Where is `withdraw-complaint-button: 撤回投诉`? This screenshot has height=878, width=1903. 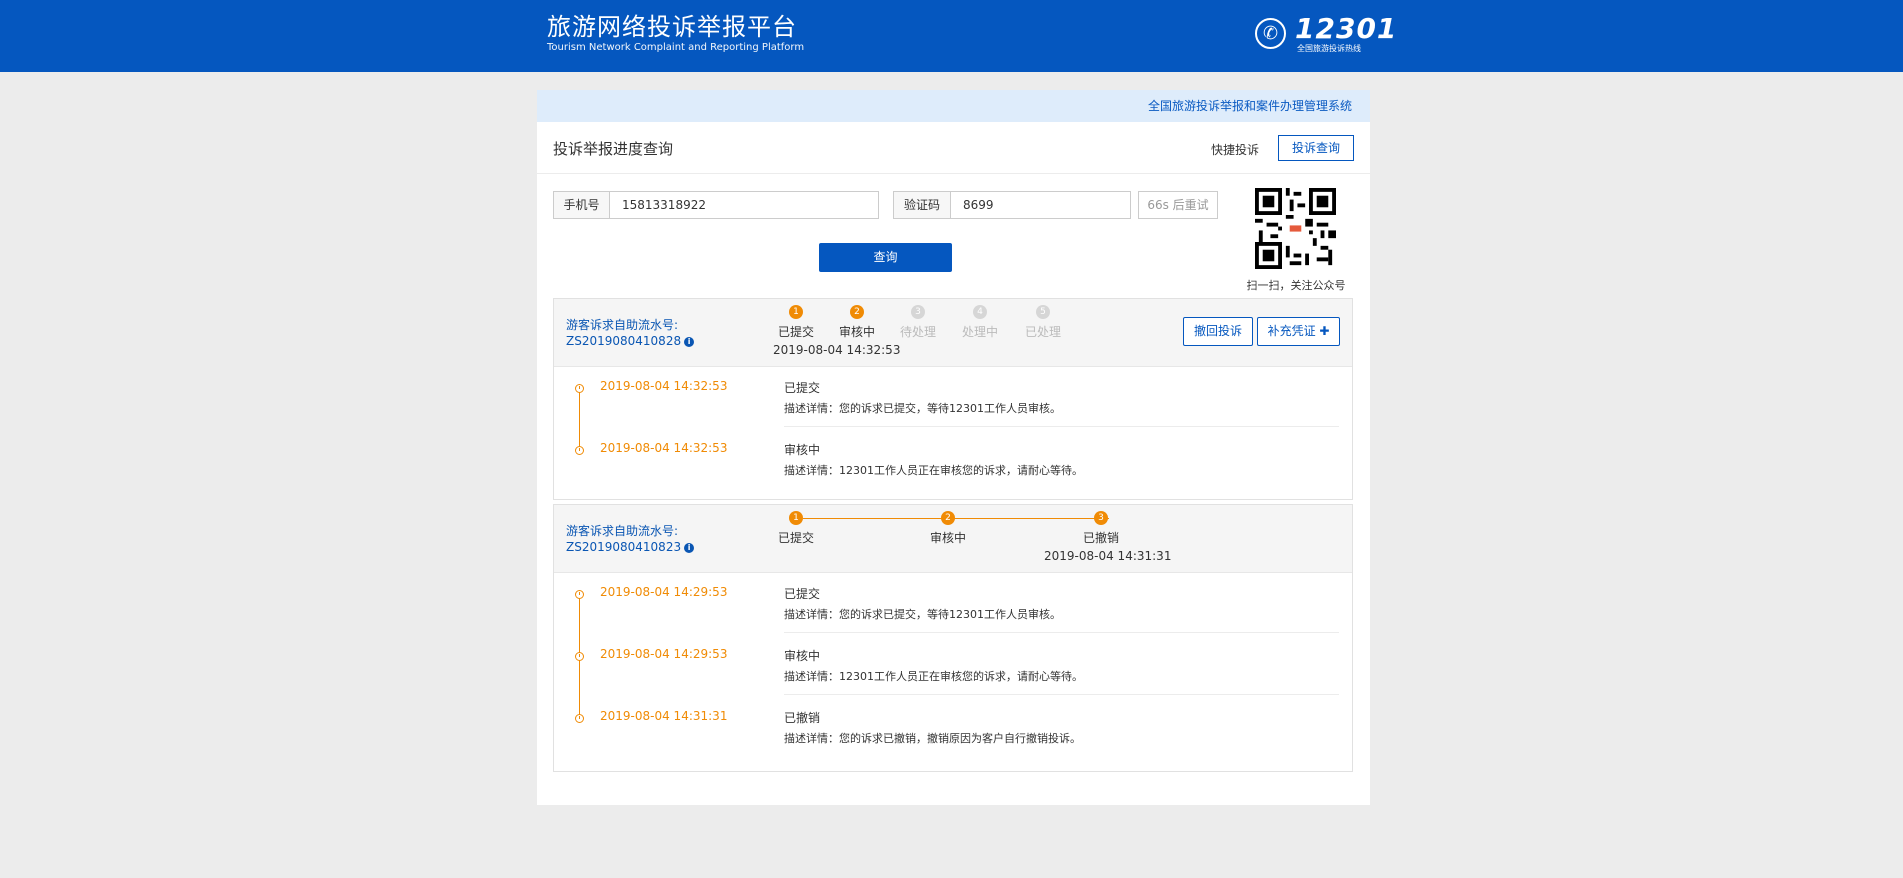
withdraw-complaint-button: 撤回投诉 is located at coordinates (1218, 331).